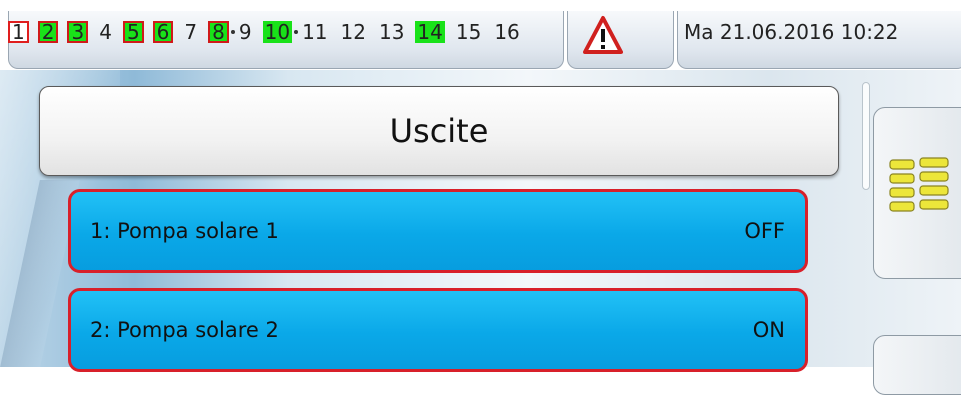 The width and height of the screenshot is (961, 395). What do you see at coordinates (603, 35) in the screenshot?
I see `warning-triangle-icon` at bounding box center [603, 35].